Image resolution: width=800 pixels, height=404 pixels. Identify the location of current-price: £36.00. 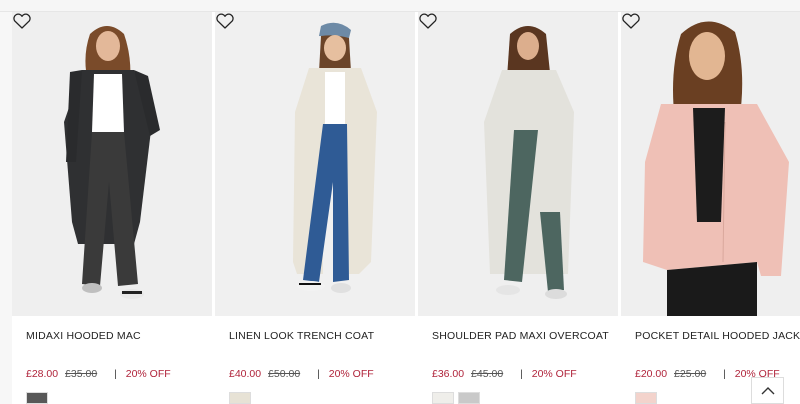
(448, 374).